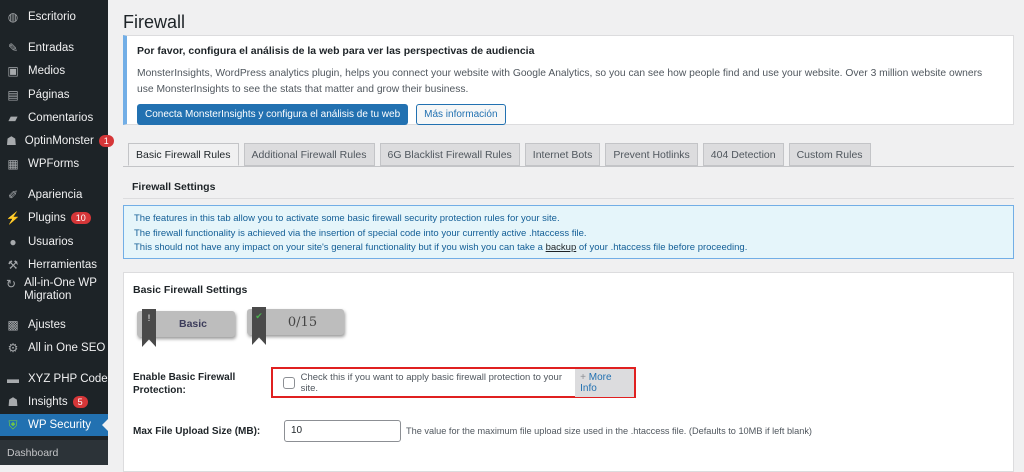 This screenshot has width=1024, height=472. Describe the element at coordinates (13, 164) in the screenshot. I see `forms-icon: ▦` at that location.